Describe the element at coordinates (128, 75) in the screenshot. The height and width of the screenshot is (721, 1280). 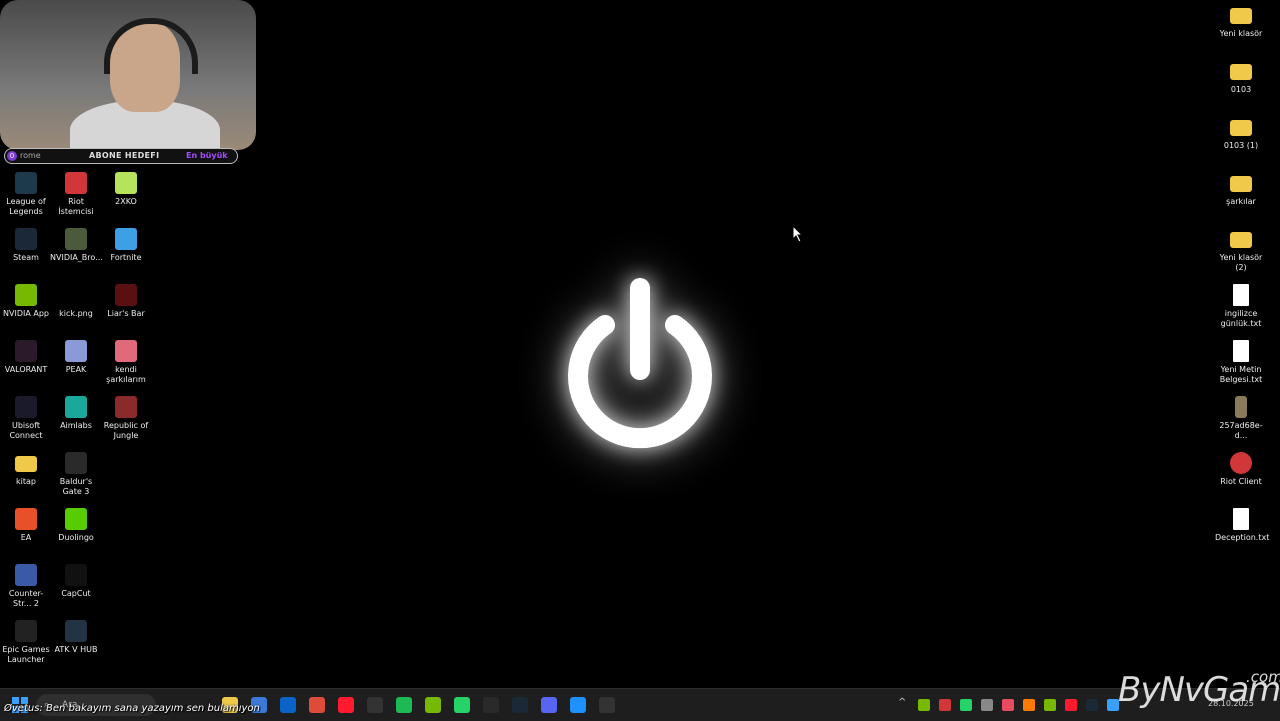
I see `webcam-overlay` at that location.